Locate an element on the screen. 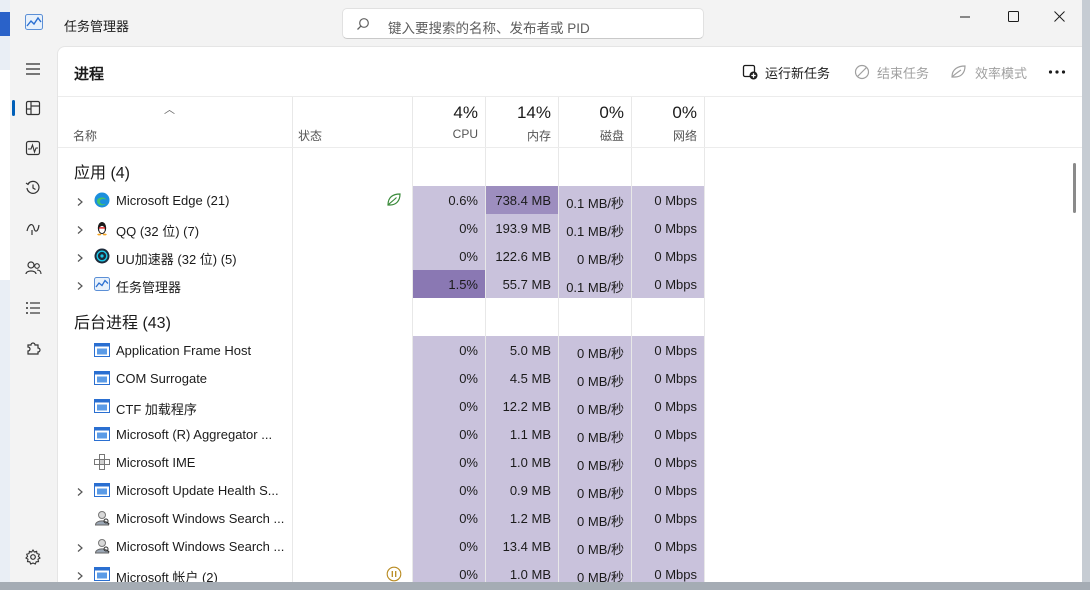  services-puzzle-icon is located at coordinates (34, 348).